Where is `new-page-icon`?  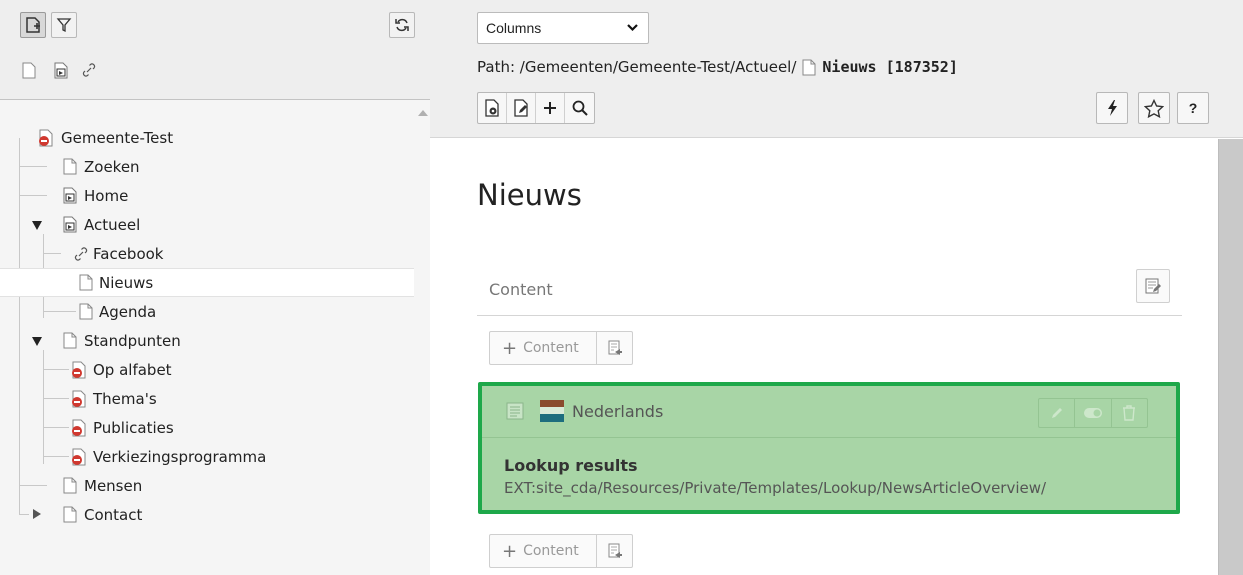 new-page-icon is located at coordinates (33, 25).